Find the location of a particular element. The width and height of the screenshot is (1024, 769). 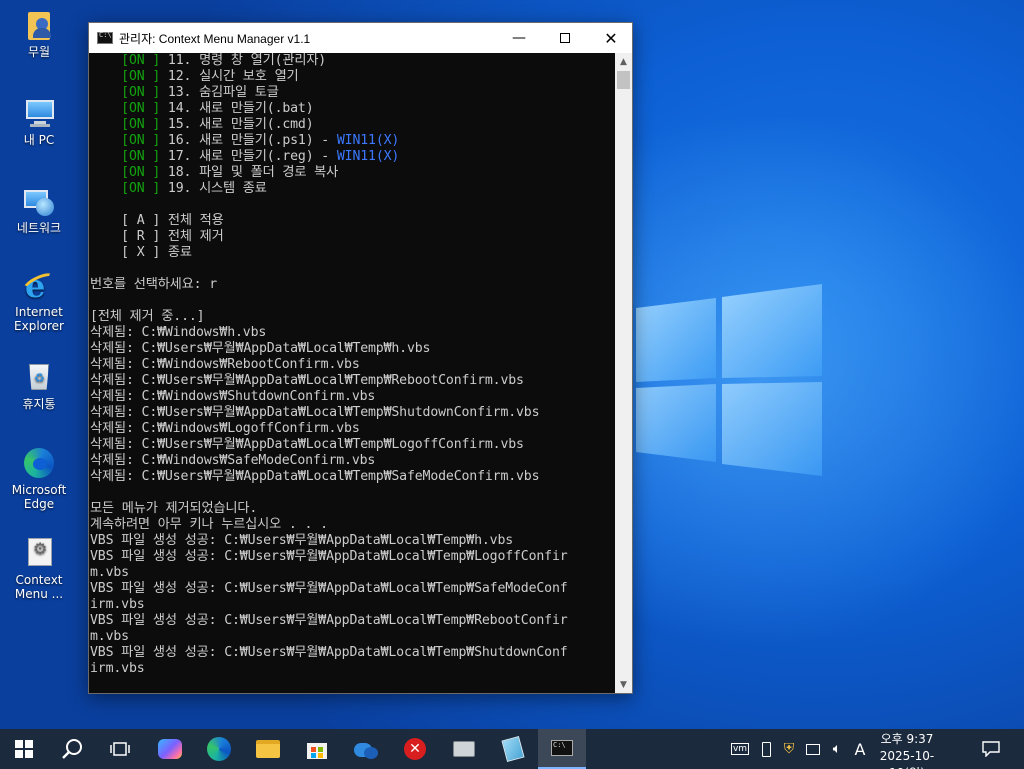

gear-document-icon: ⚙ is located at coordinates (39, 553).